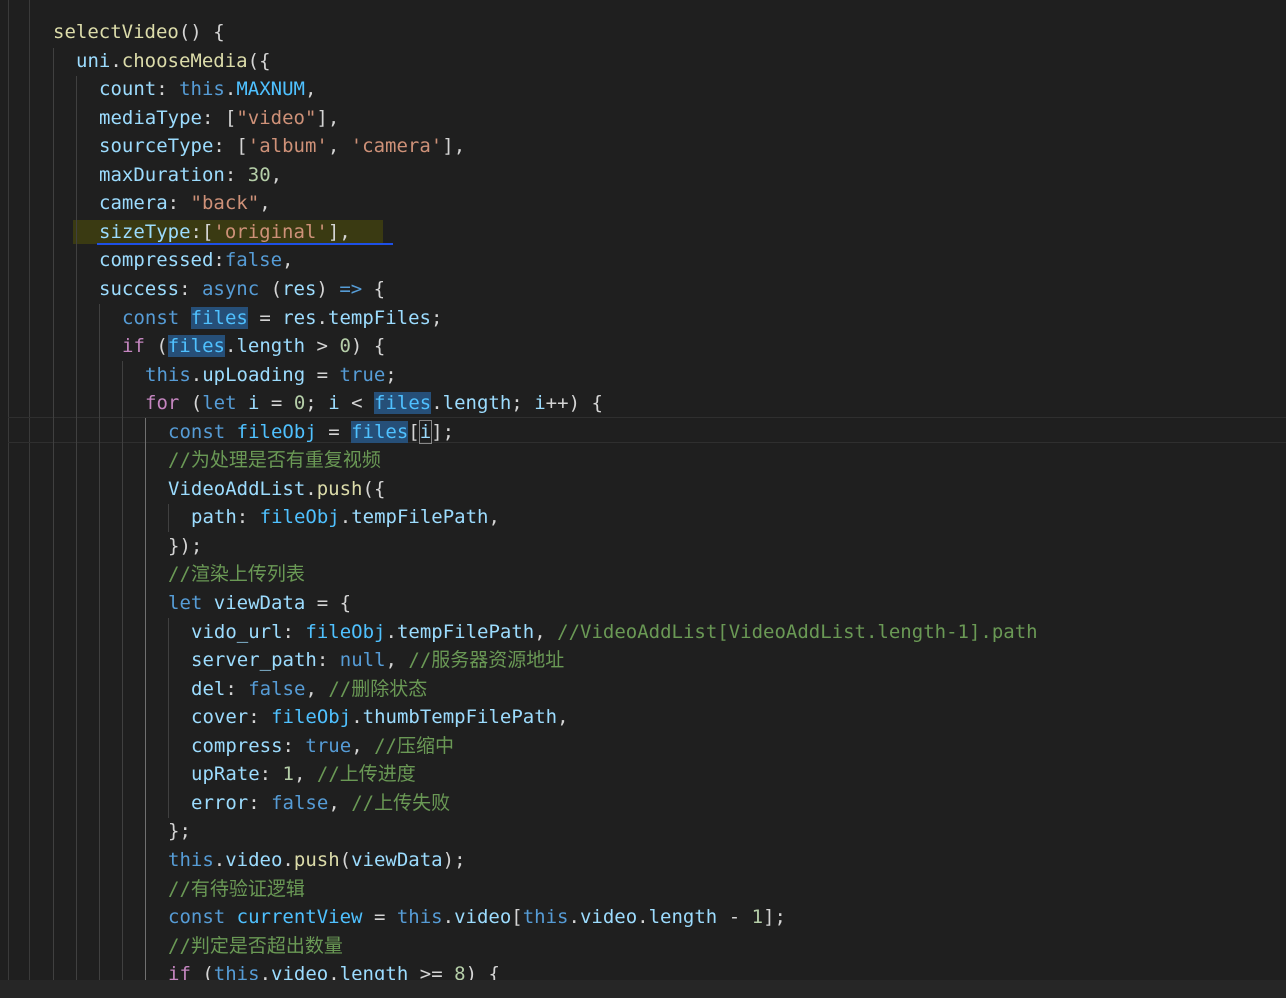 Image resolution: width=1286 pixels, height=998 pixels. I want to click on code-line: //判定是否超出数量, so click(255, 946).